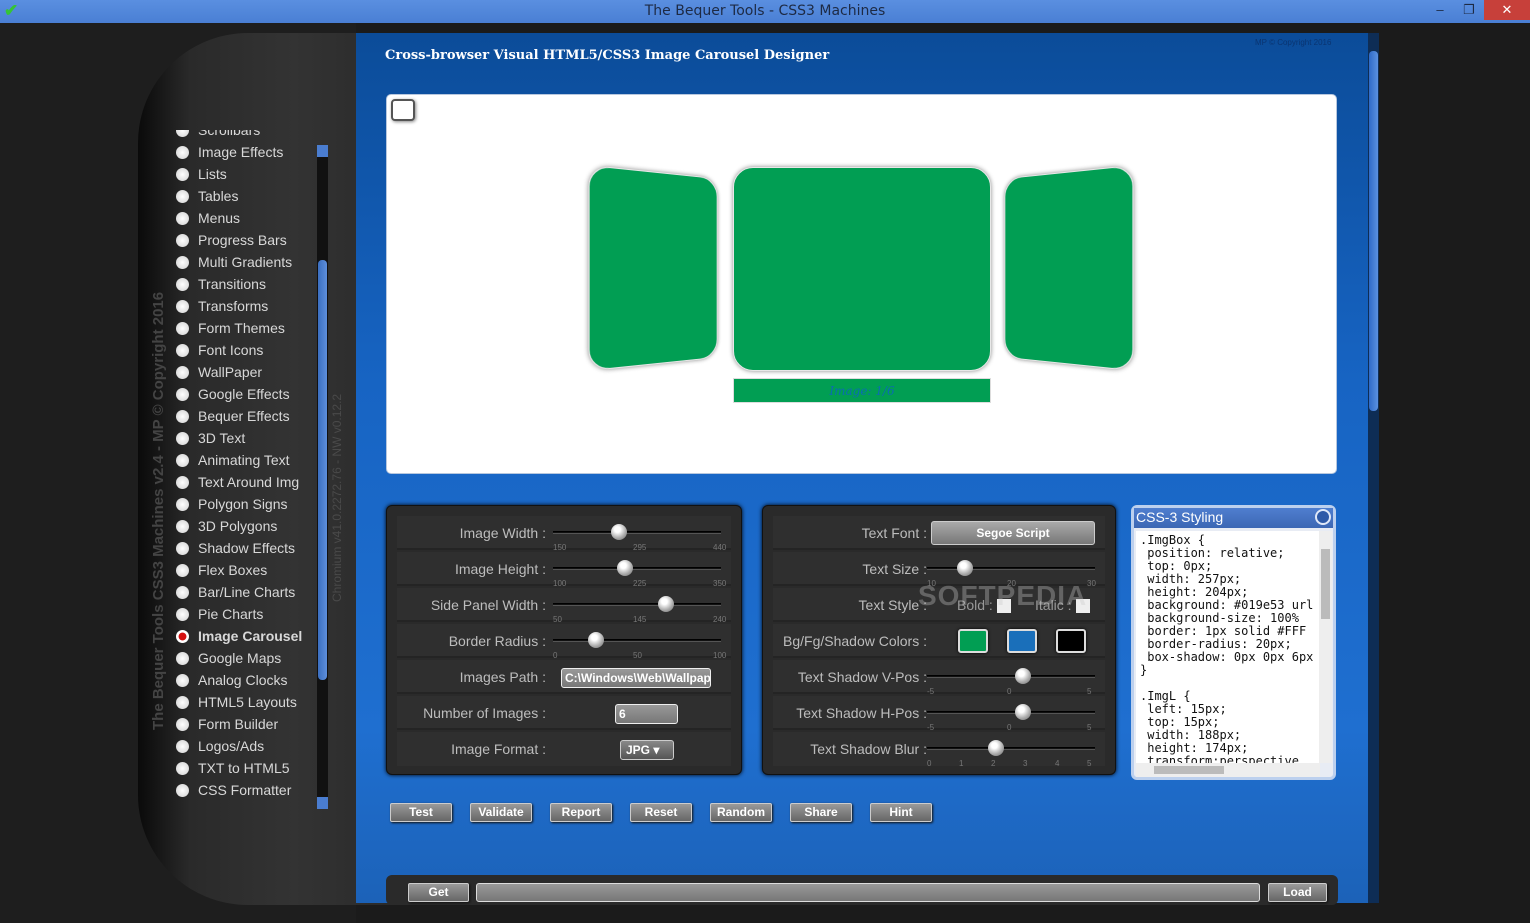 This screenshot has width=1530, height=923. I want to click on sidebar-item: Google Effects, so click(244, 394).